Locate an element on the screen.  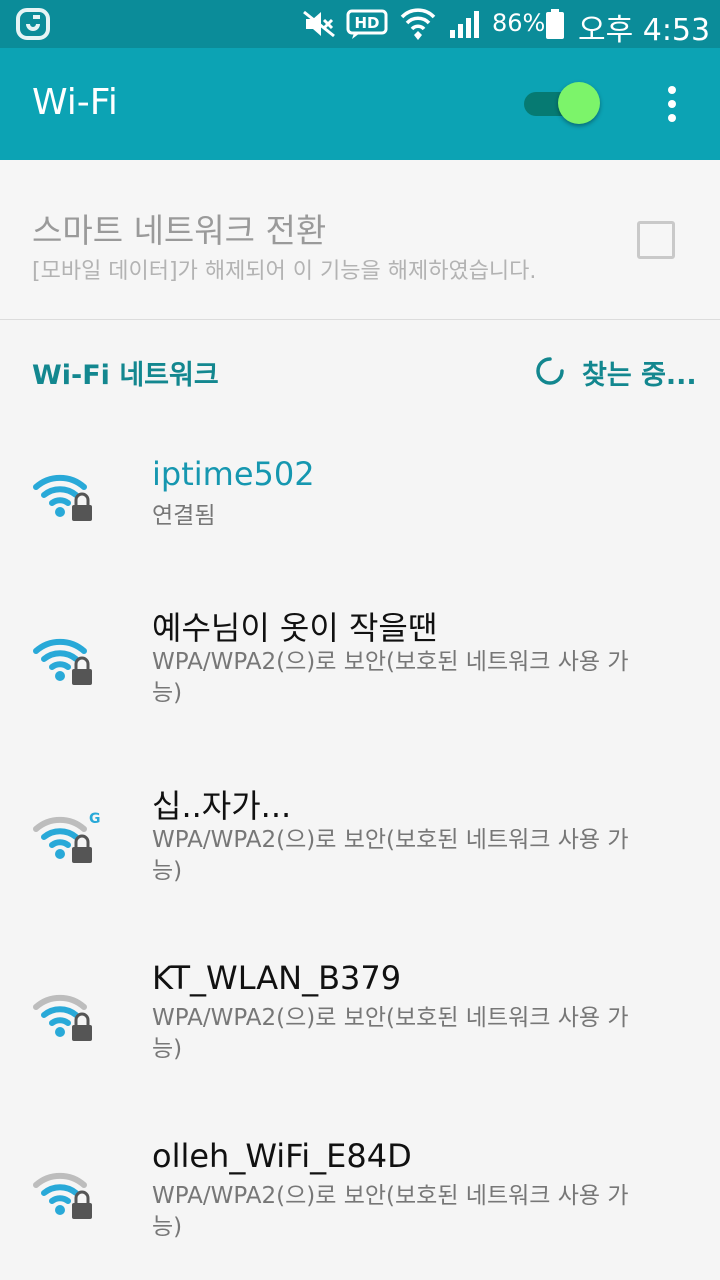
app-bar: Wi-Fi is located at coordinates (360, 104).